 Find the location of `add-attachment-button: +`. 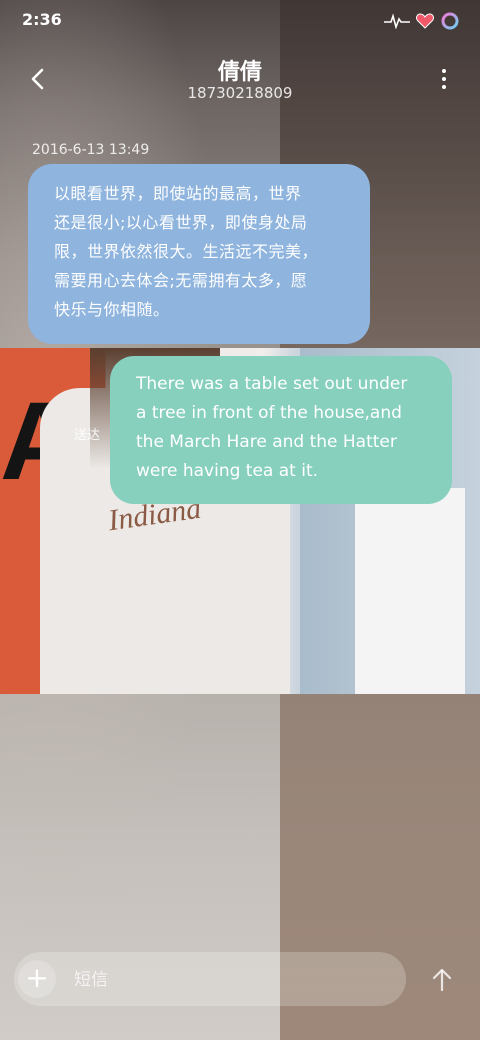

add-attachment-button: + is located at coordinates (37, 979).